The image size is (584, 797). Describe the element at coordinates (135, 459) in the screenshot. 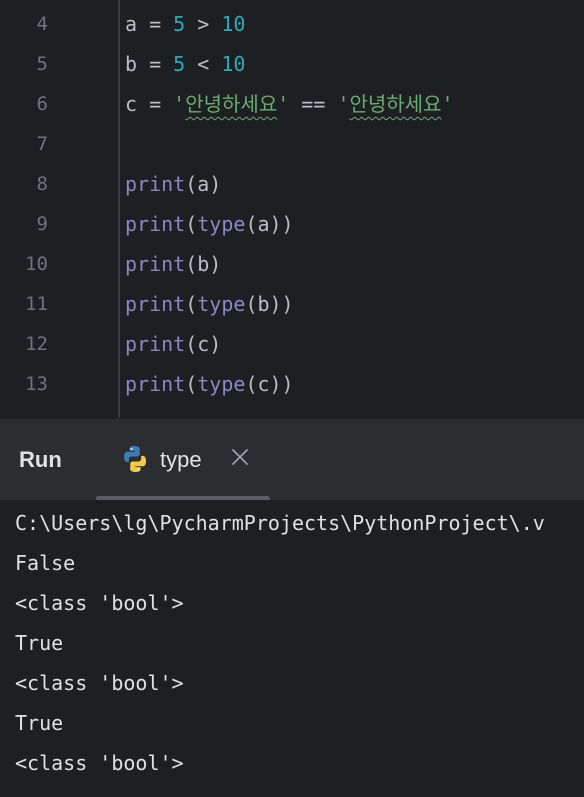

I see `python-icon` at that location.